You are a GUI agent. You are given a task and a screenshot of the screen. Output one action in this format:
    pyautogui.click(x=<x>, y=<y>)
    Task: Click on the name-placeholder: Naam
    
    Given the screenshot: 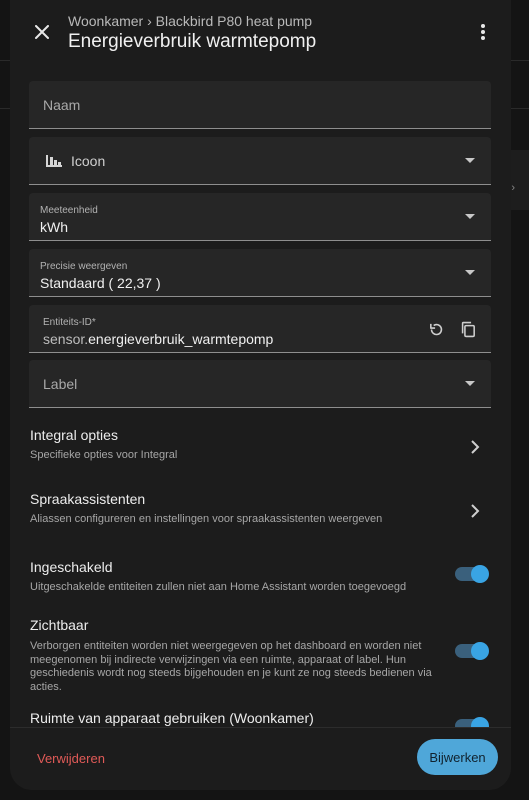 What is the action you would take?
    pyautogui.click(x=62, y=105)
    